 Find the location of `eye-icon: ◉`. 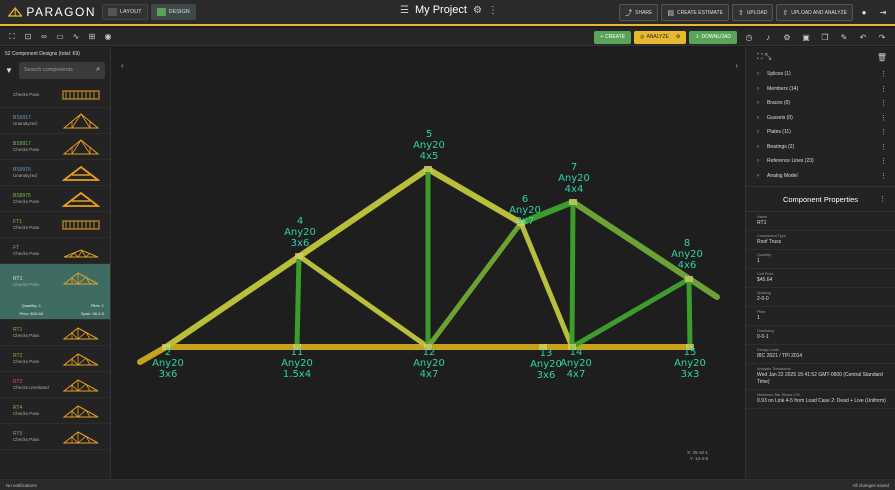

eye-icon: ◉ is located at coordinates (108, 37).